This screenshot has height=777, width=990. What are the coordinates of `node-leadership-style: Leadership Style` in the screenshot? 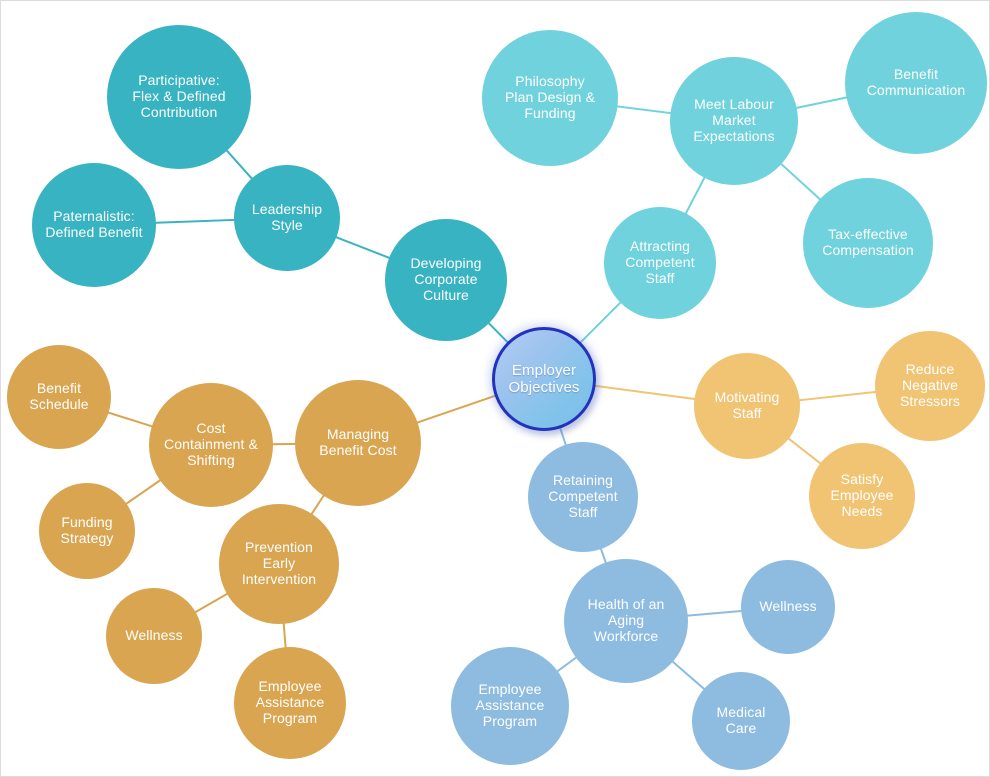 It's located at (287, 218).